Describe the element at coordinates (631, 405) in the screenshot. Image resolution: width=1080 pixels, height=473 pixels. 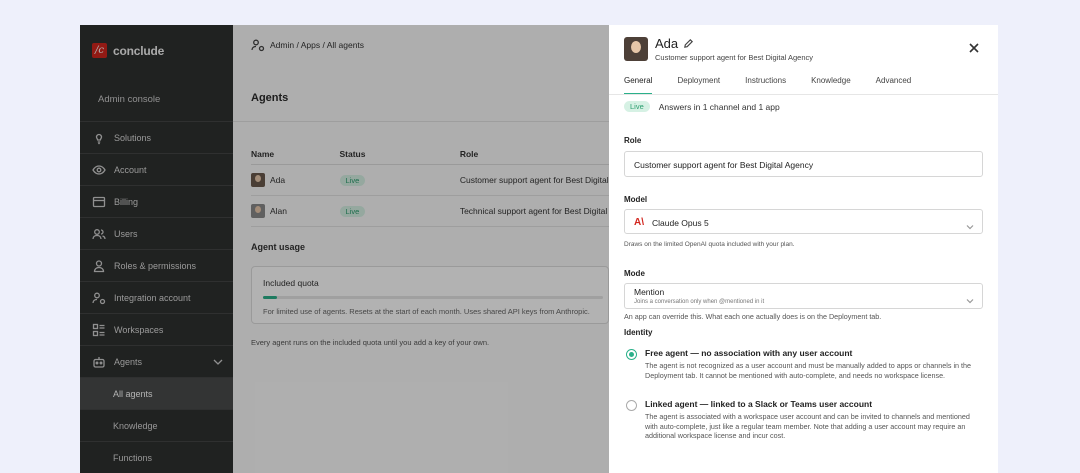
I see `radio-unselected` at that location.